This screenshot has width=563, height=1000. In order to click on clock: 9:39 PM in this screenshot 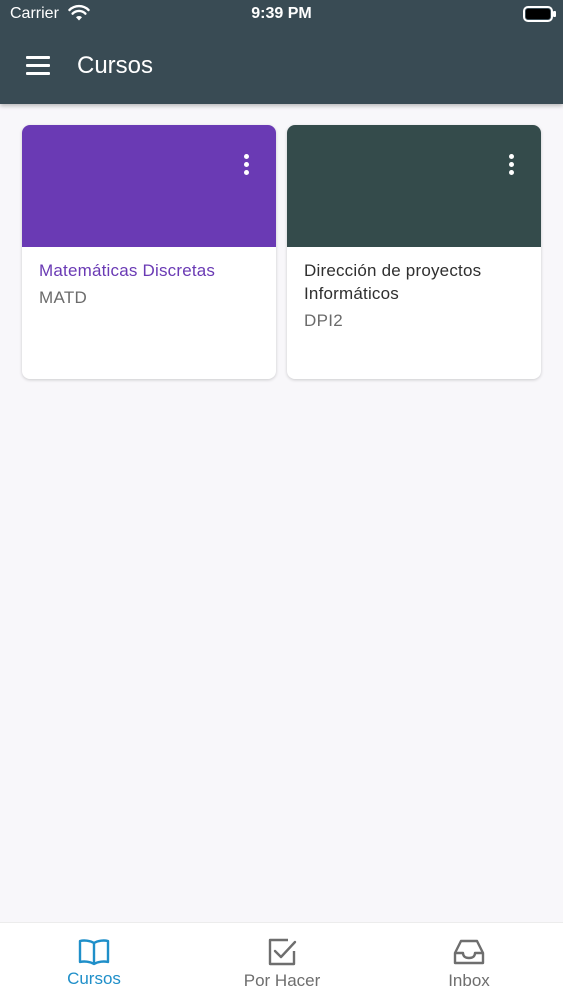, I will do `click(281, 13)`.